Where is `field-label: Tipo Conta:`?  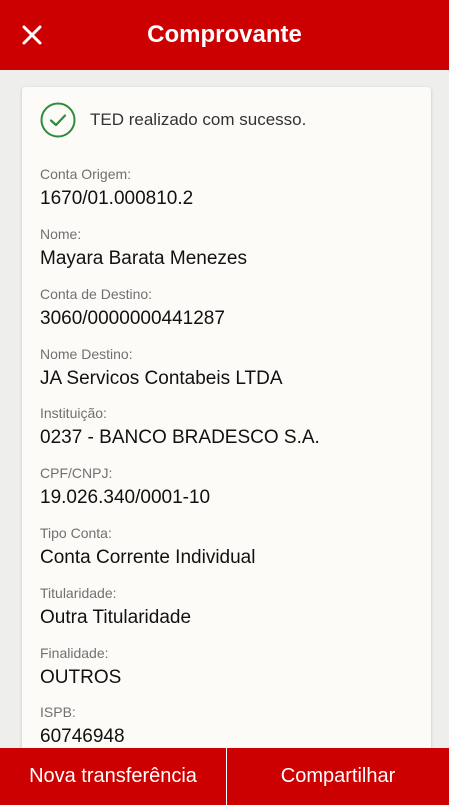
field-label: Tipo Conta: is located at coordinates (76, 533).